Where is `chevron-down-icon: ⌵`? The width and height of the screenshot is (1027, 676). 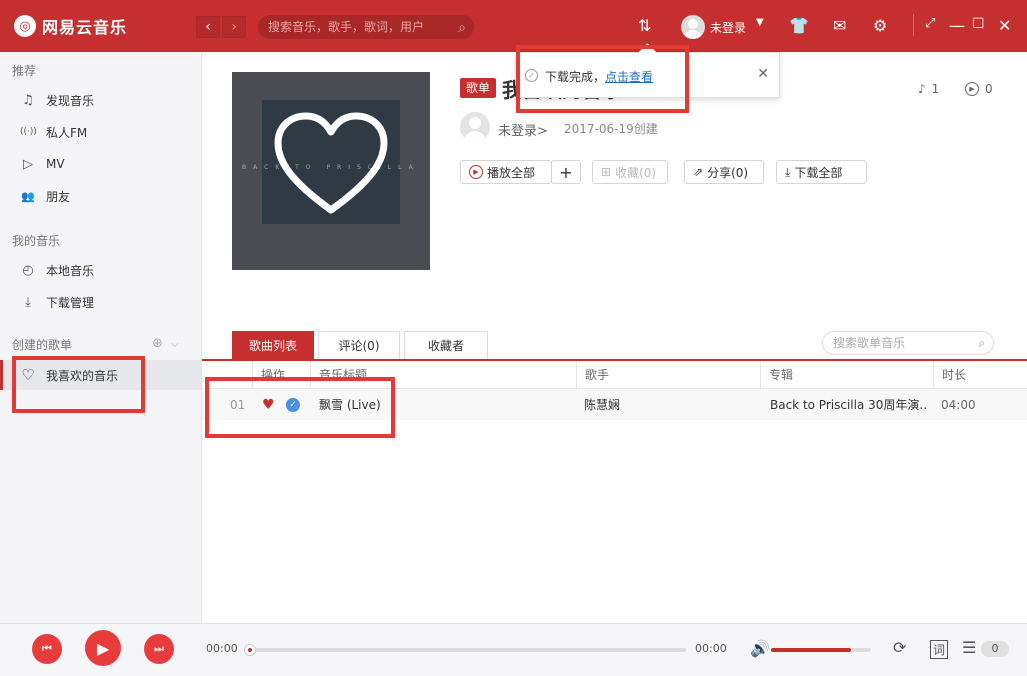
chevron-down-icon: ⌵ is located at coordinates (175, 344).